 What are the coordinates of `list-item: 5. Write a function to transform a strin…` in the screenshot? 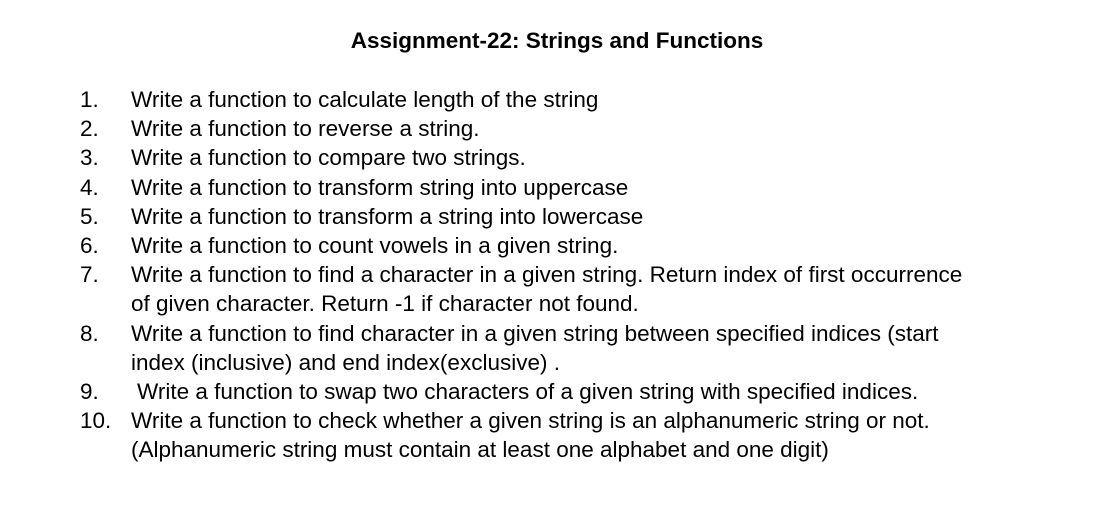 It's located at (560, 216).